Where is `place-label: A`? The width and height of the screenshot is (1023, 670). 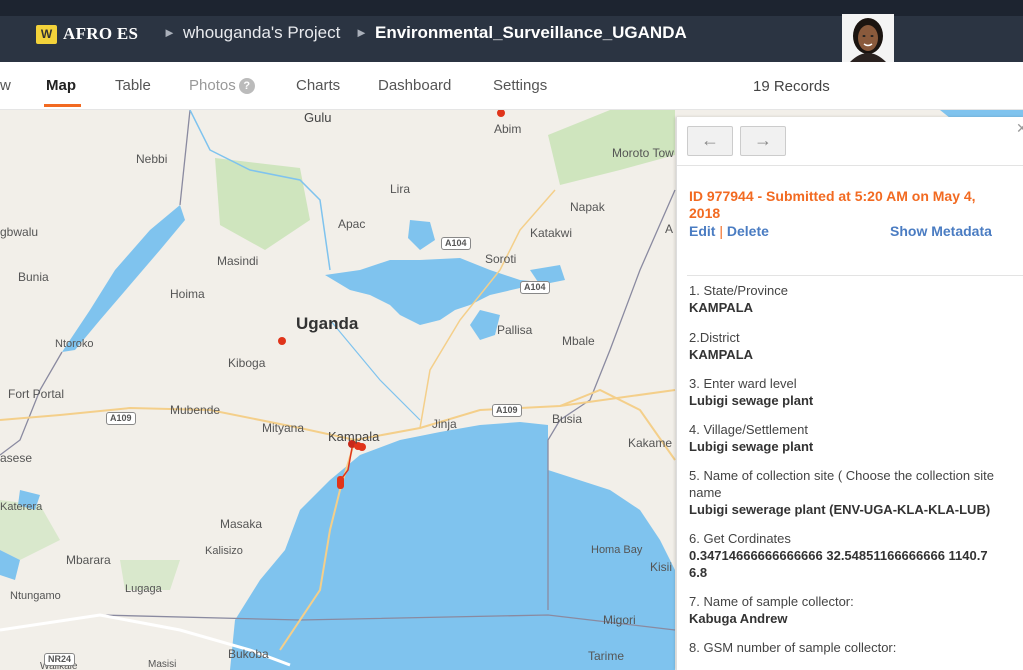 place-label: A is located at coordinates (669, 229).